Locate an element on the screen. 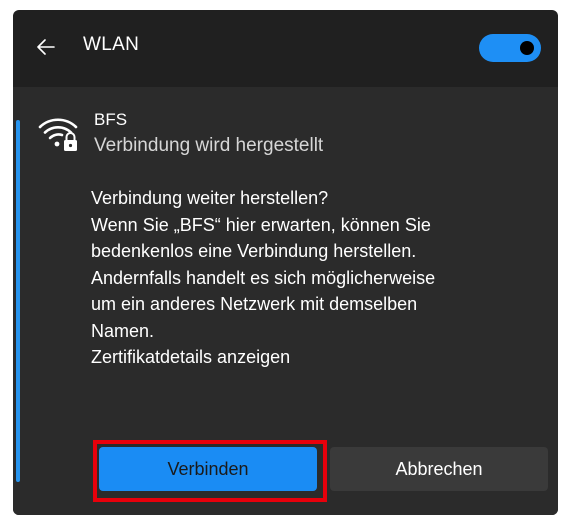 Image resolution: width=563 pixels, height=520 pixels. page-title: WLAN is located at coordinates (111, 44).